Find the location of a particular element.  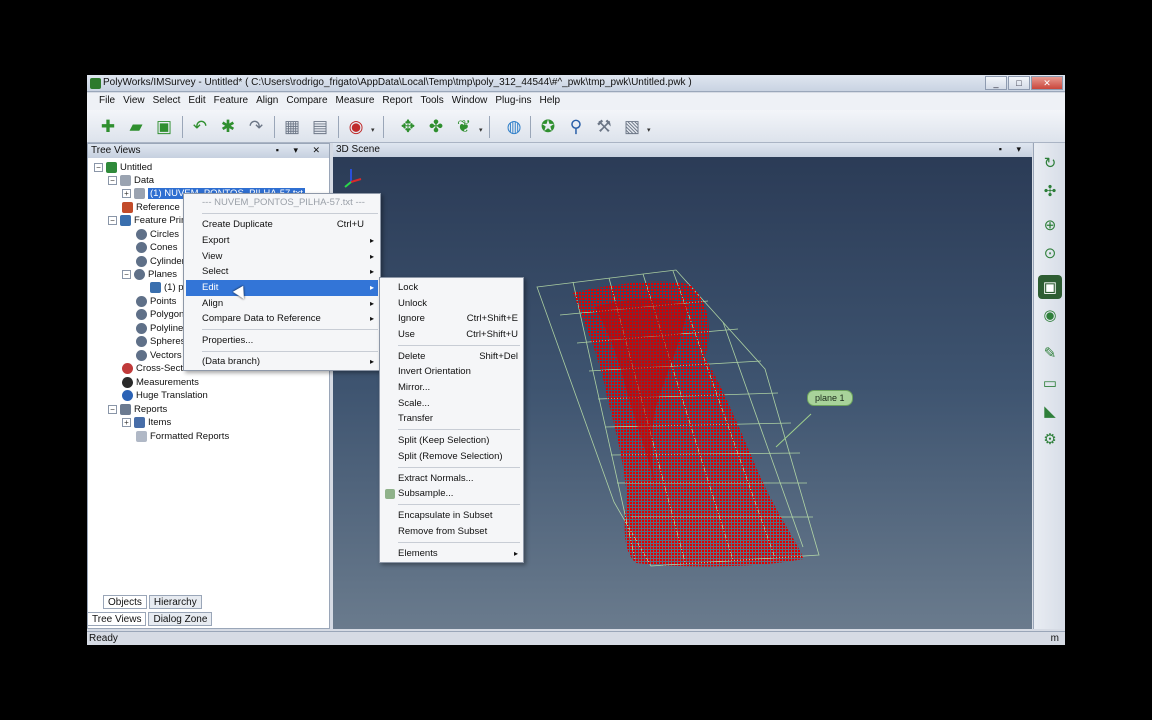

menu-view: View is located at coordinates (137, 101).